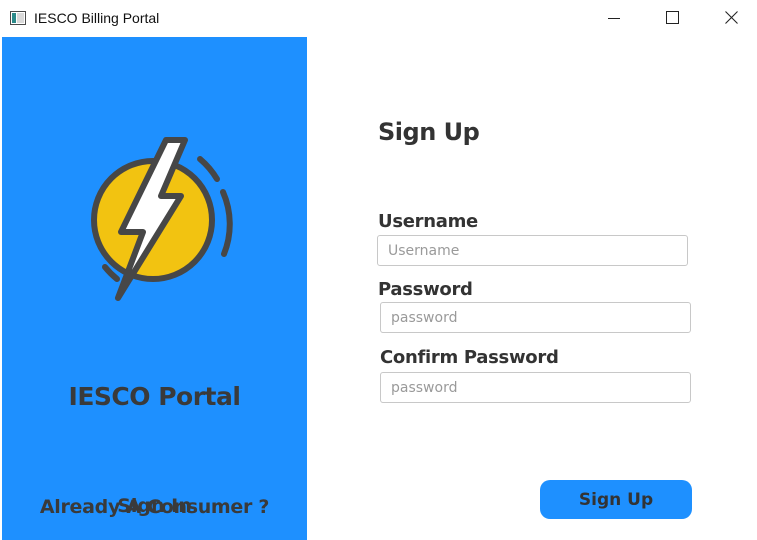  I want to click on confirm-password-input, so click(535, 387).